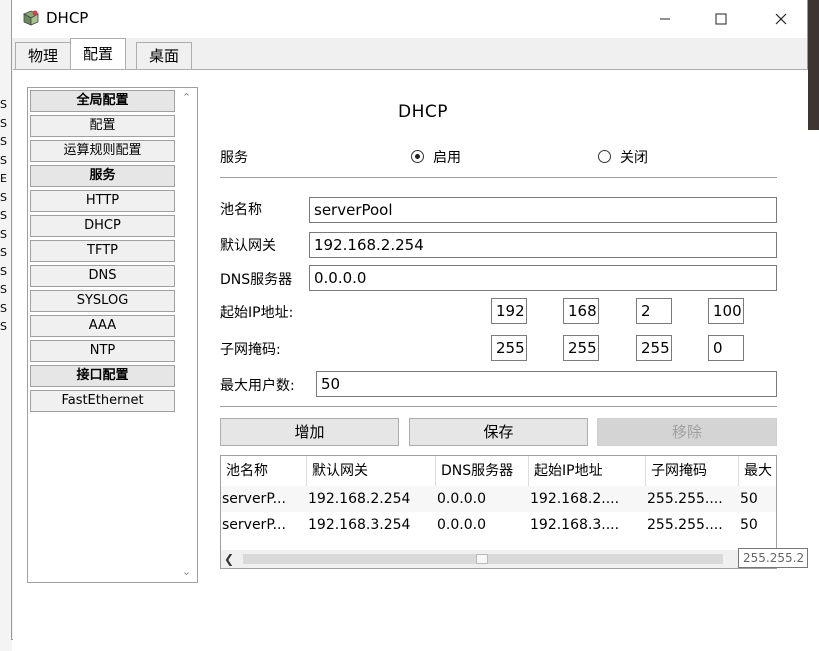 This screenshot has height=651, width=819. I want to click on sidebar-item-dhcp: DHCP, so click(102, 226).